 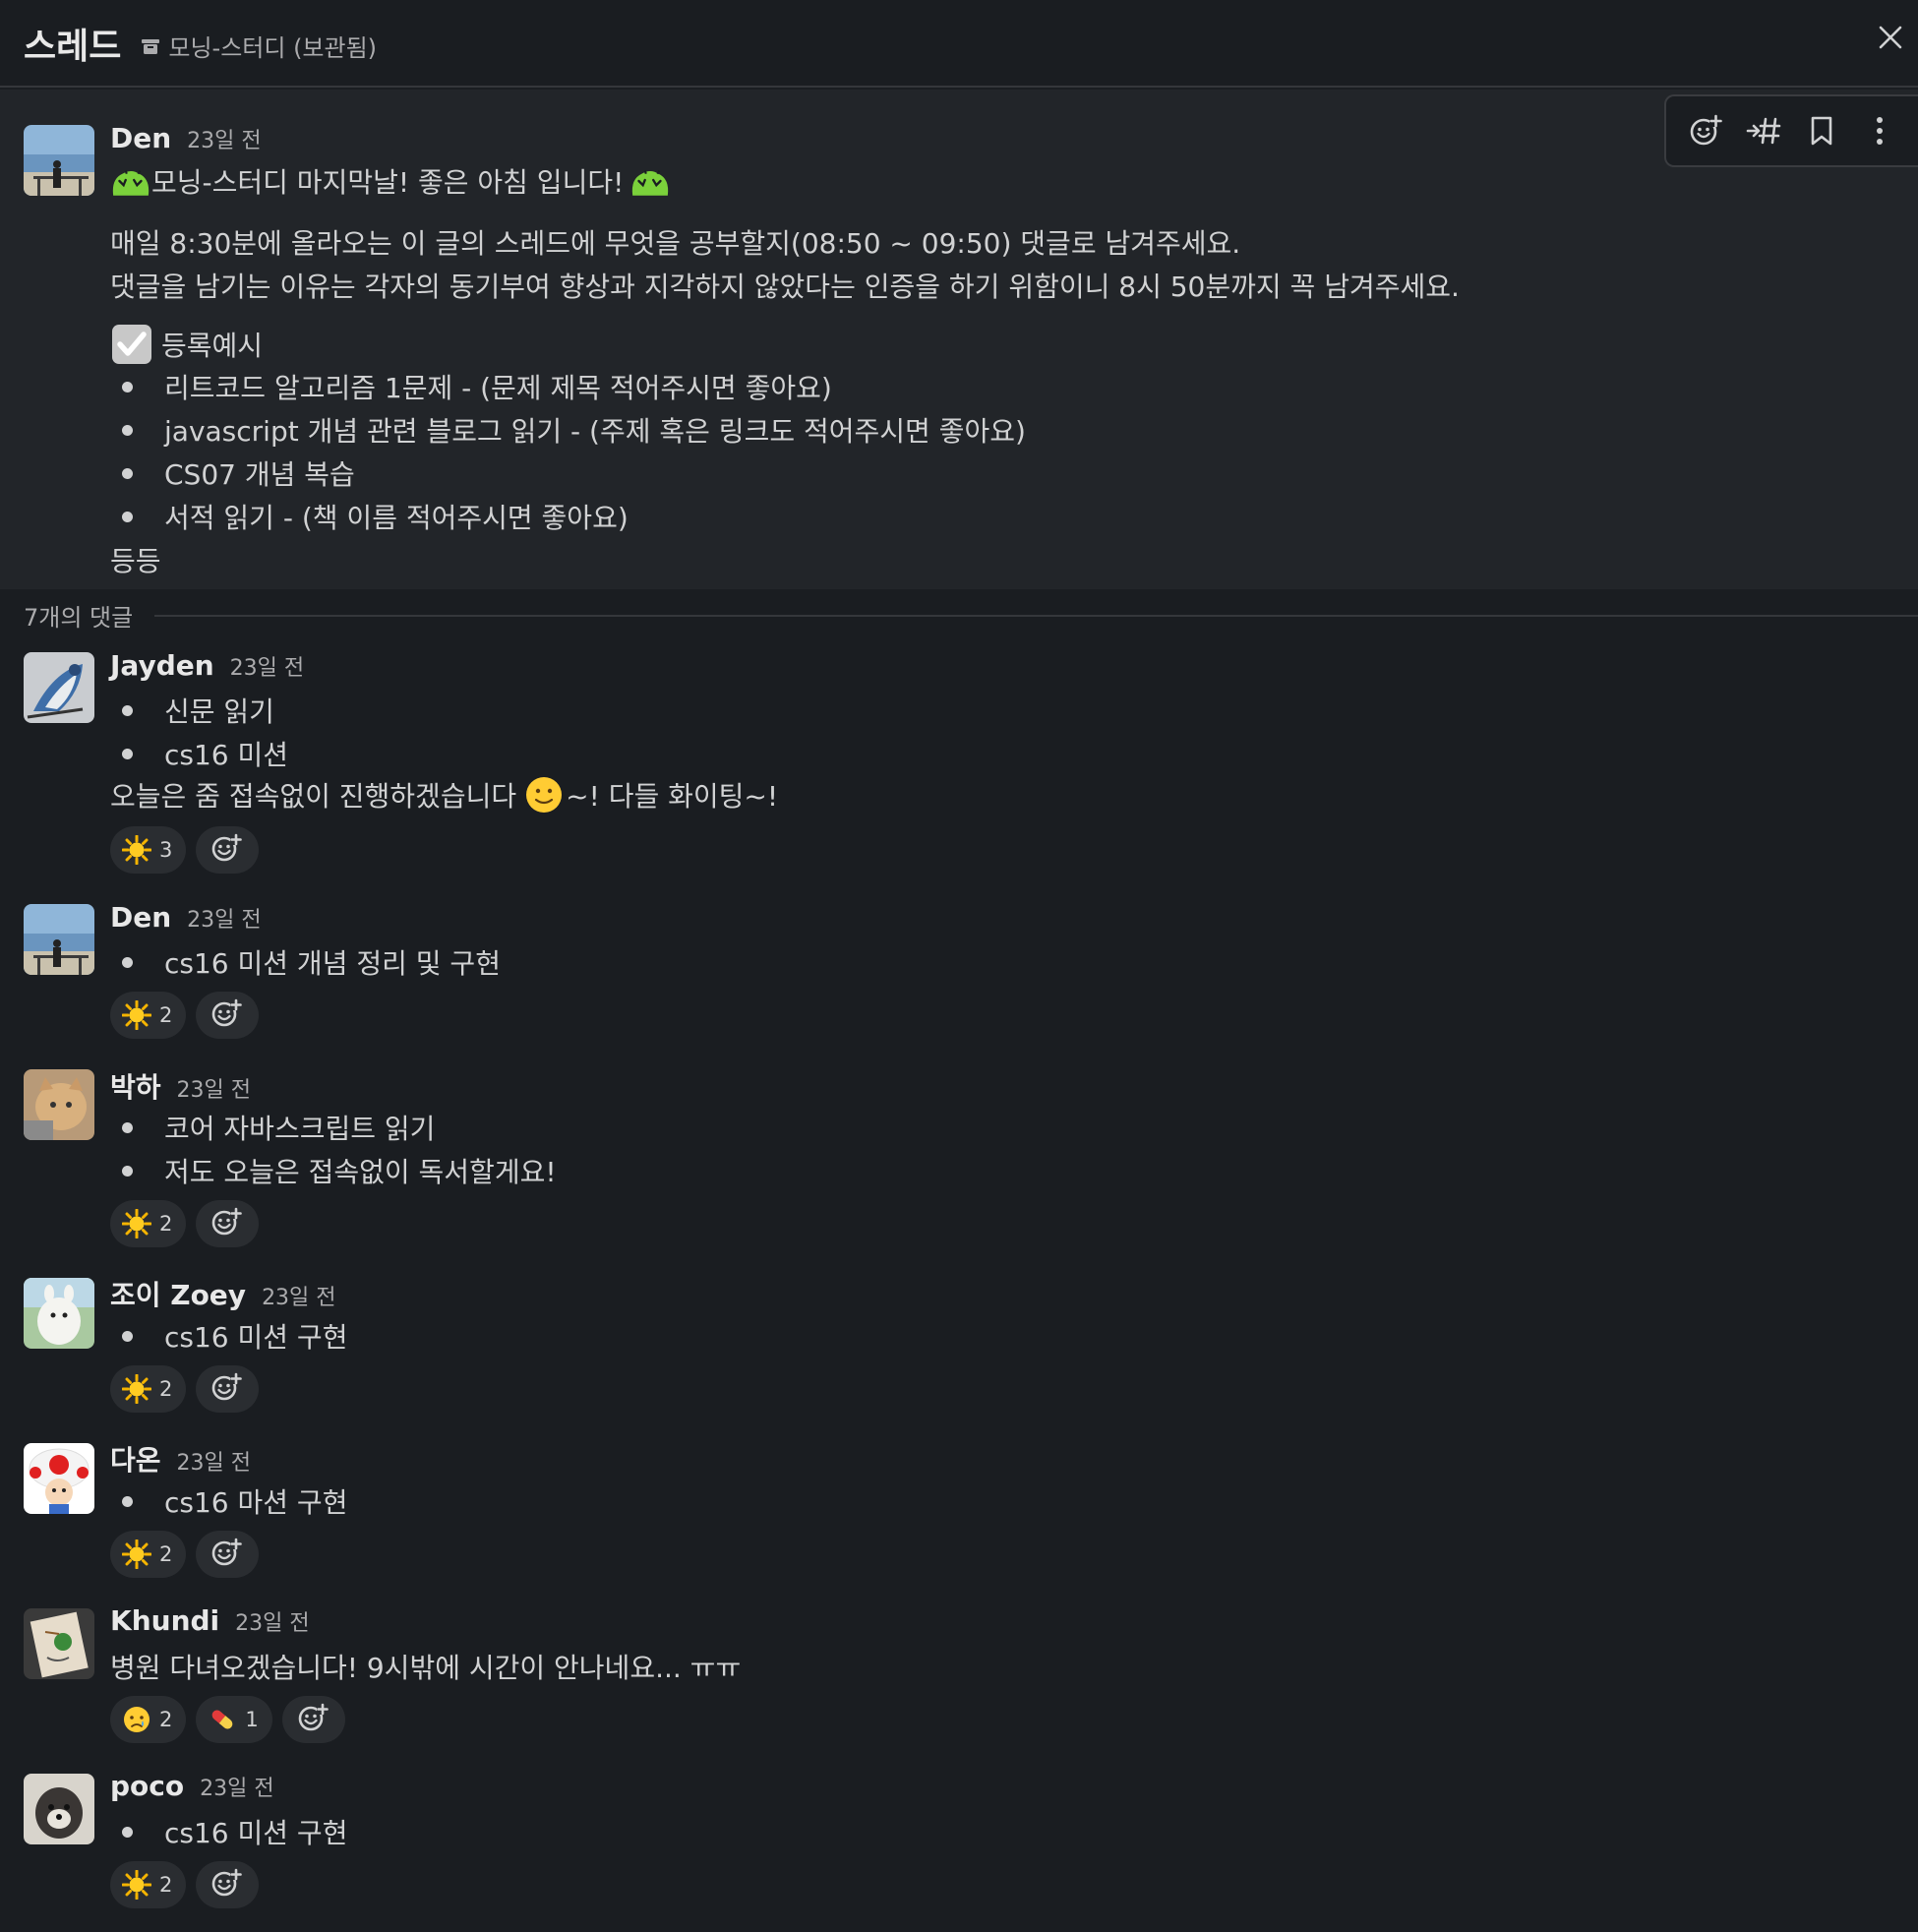 I want to click on replies-divider: 7개의 댓글, so click(x=971, y=616).